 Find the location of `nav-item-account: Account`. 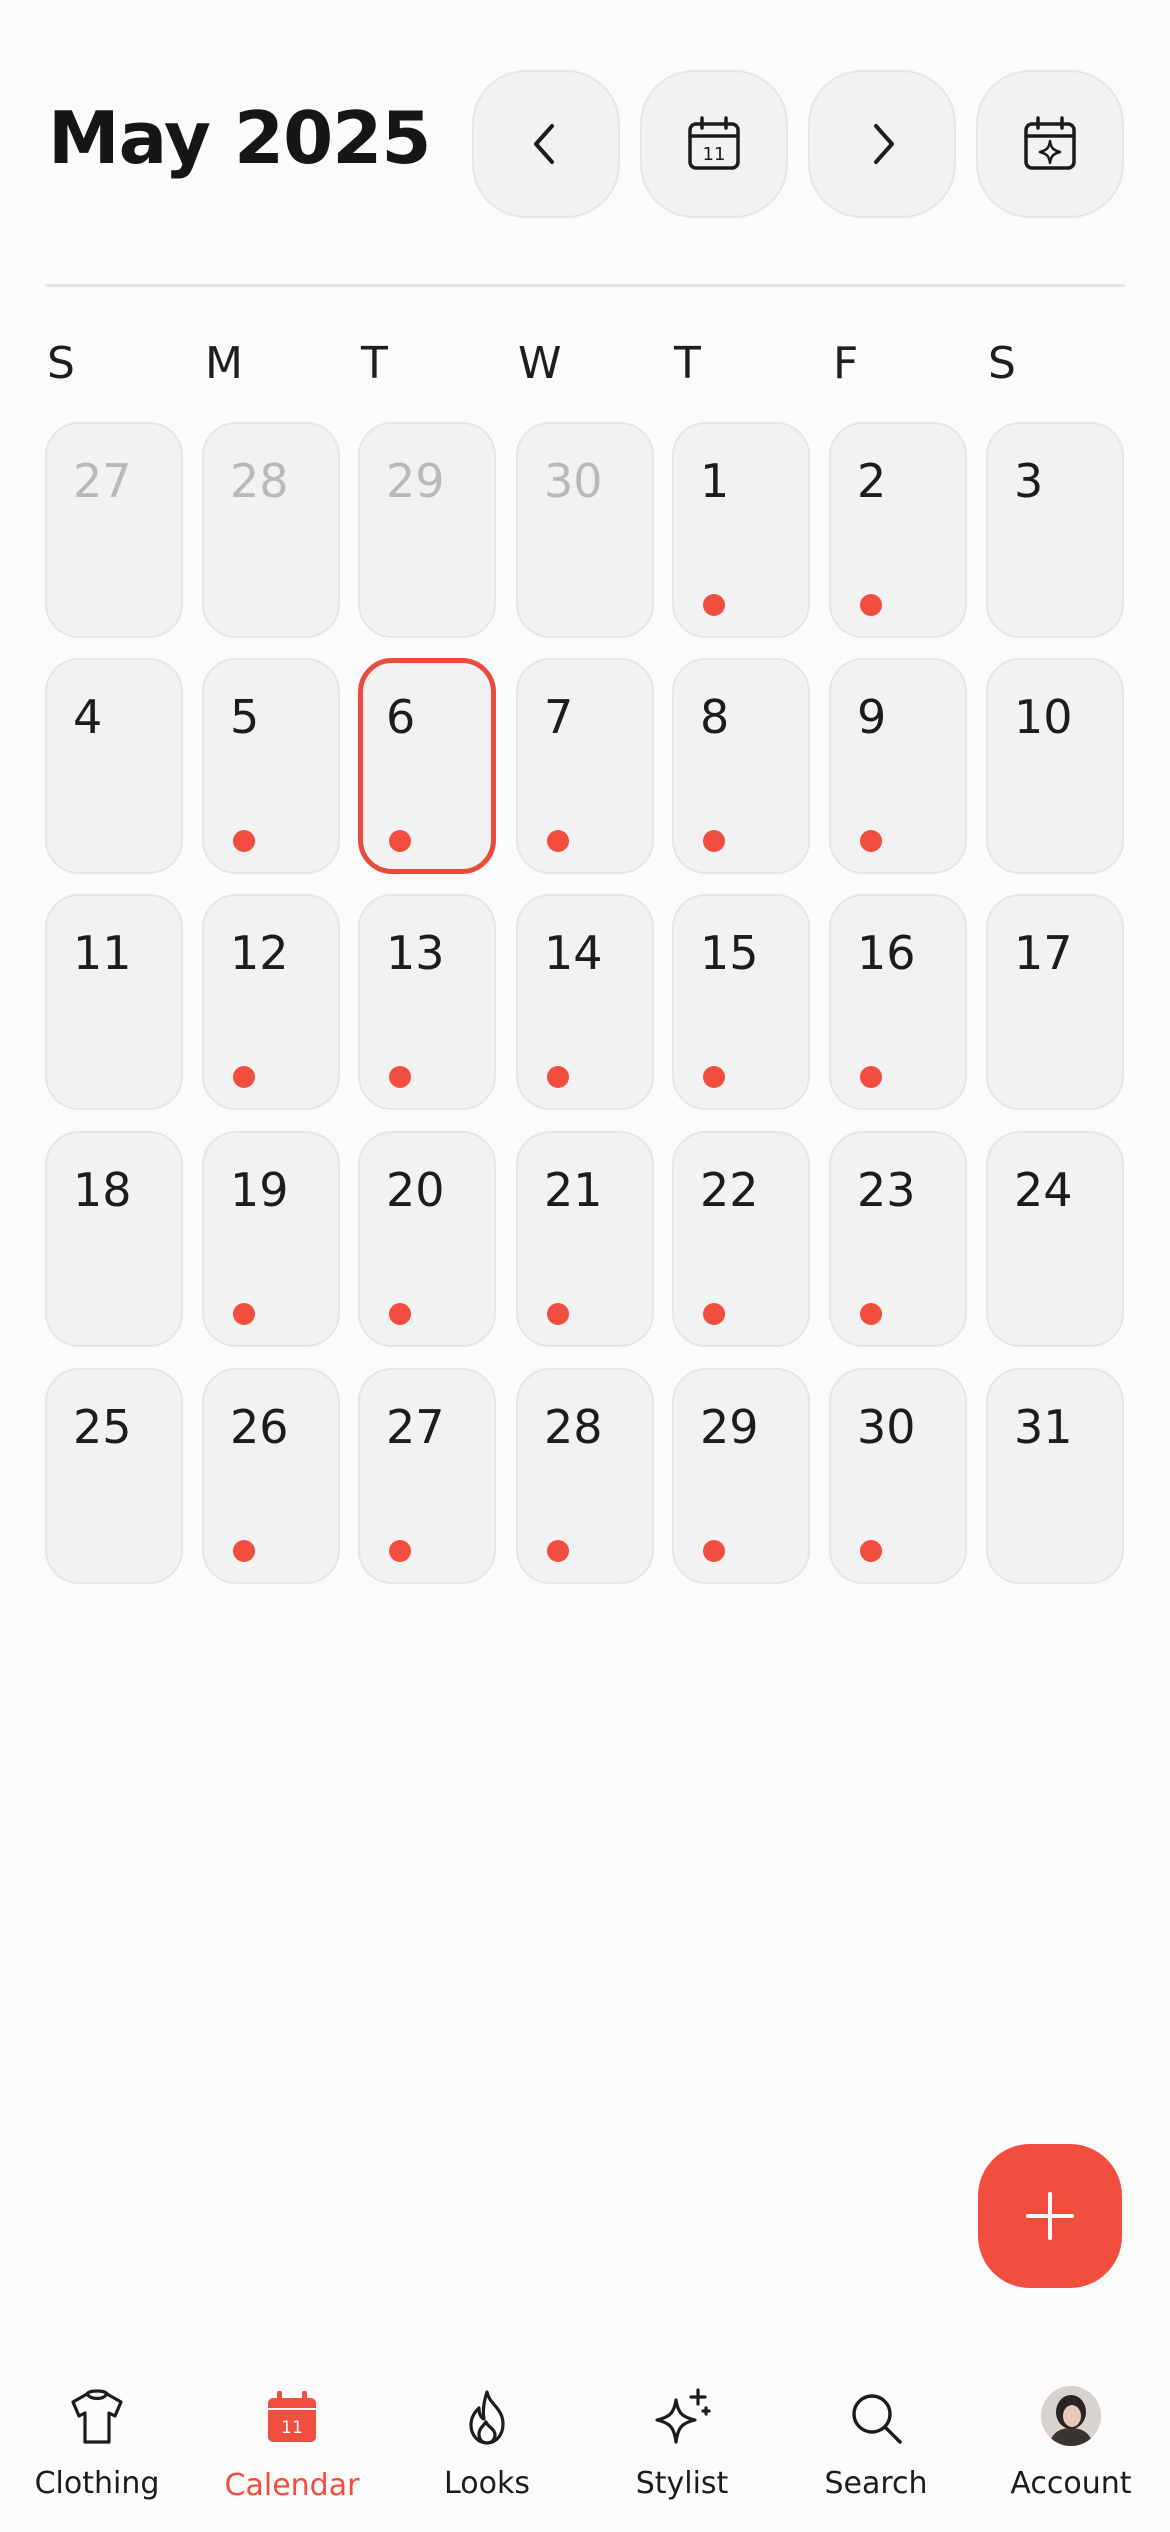

nav-item-account: Account is located at coordinates (1071, 2445).